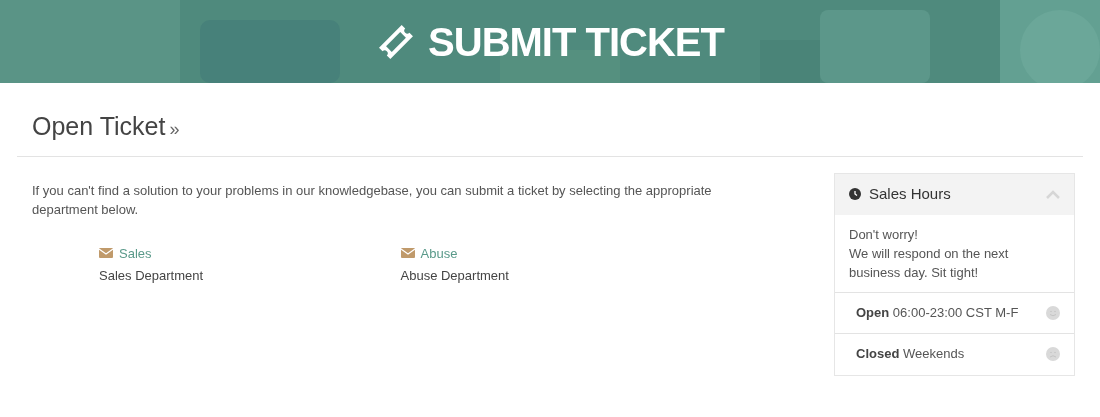 The image size is (1100, 417). What do you see at coordinates (855, 194) in the screenshot?
I see `clock-icon` at bounding box center [855, 194].